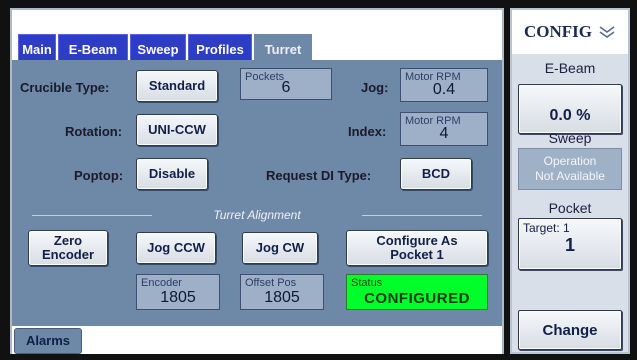 This screenshot has height=360, width=637. I want to click on pockets-readout: Pockets 6, so click(286, 84).